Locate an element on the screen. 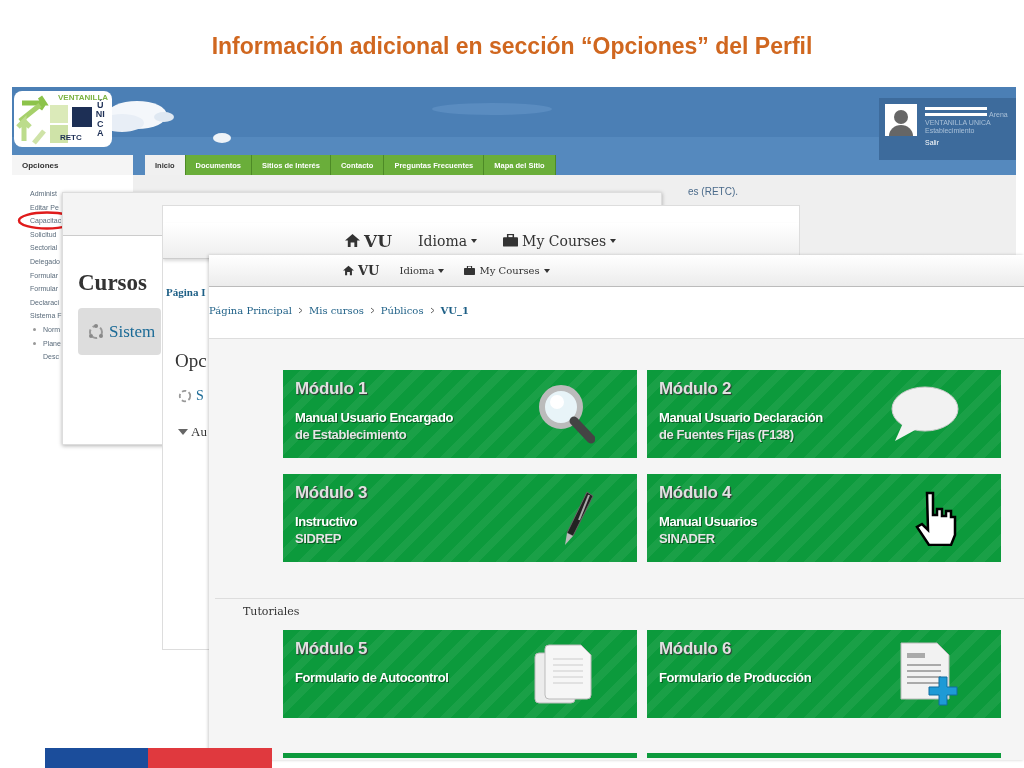 The image size is (1024, 768). module-tile: Módulo 3 Instructivo SIDREP is located at coordinates (460, 518).